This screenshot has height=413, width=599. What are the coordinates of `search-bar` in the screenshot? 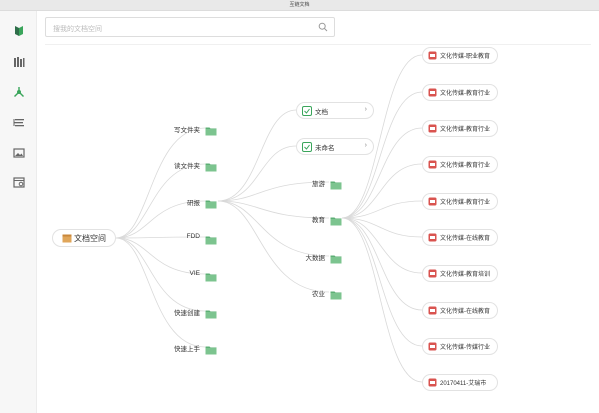 It's located at (190, 28).